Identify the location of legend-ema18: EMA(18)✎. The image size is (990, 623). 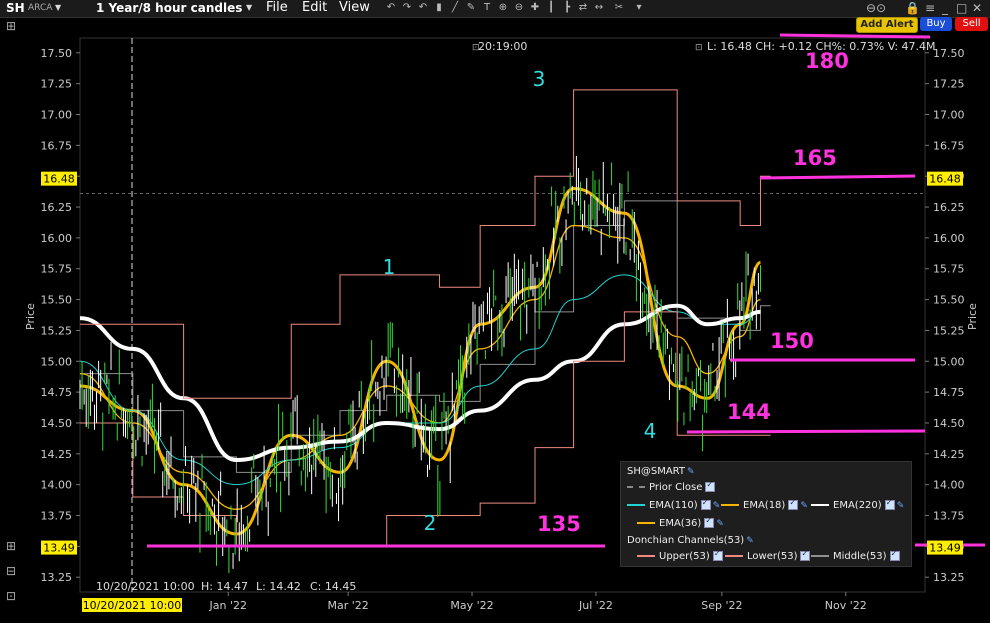
(764, 504).